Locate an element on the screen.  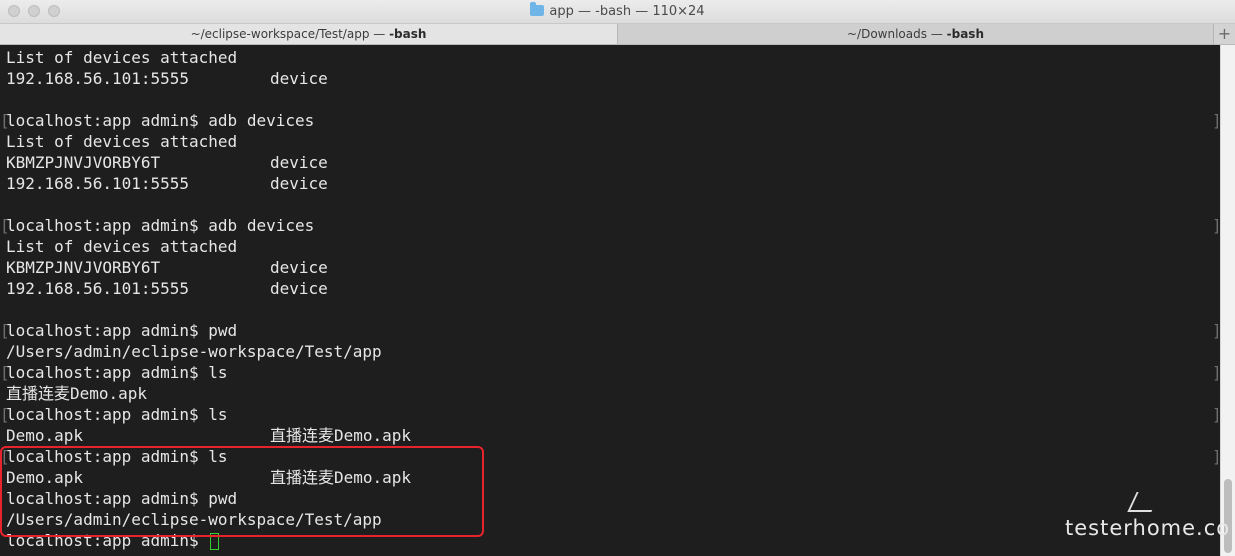
terminal-line: localhost:app admin$ pwd is located at coordinates (121, 330).